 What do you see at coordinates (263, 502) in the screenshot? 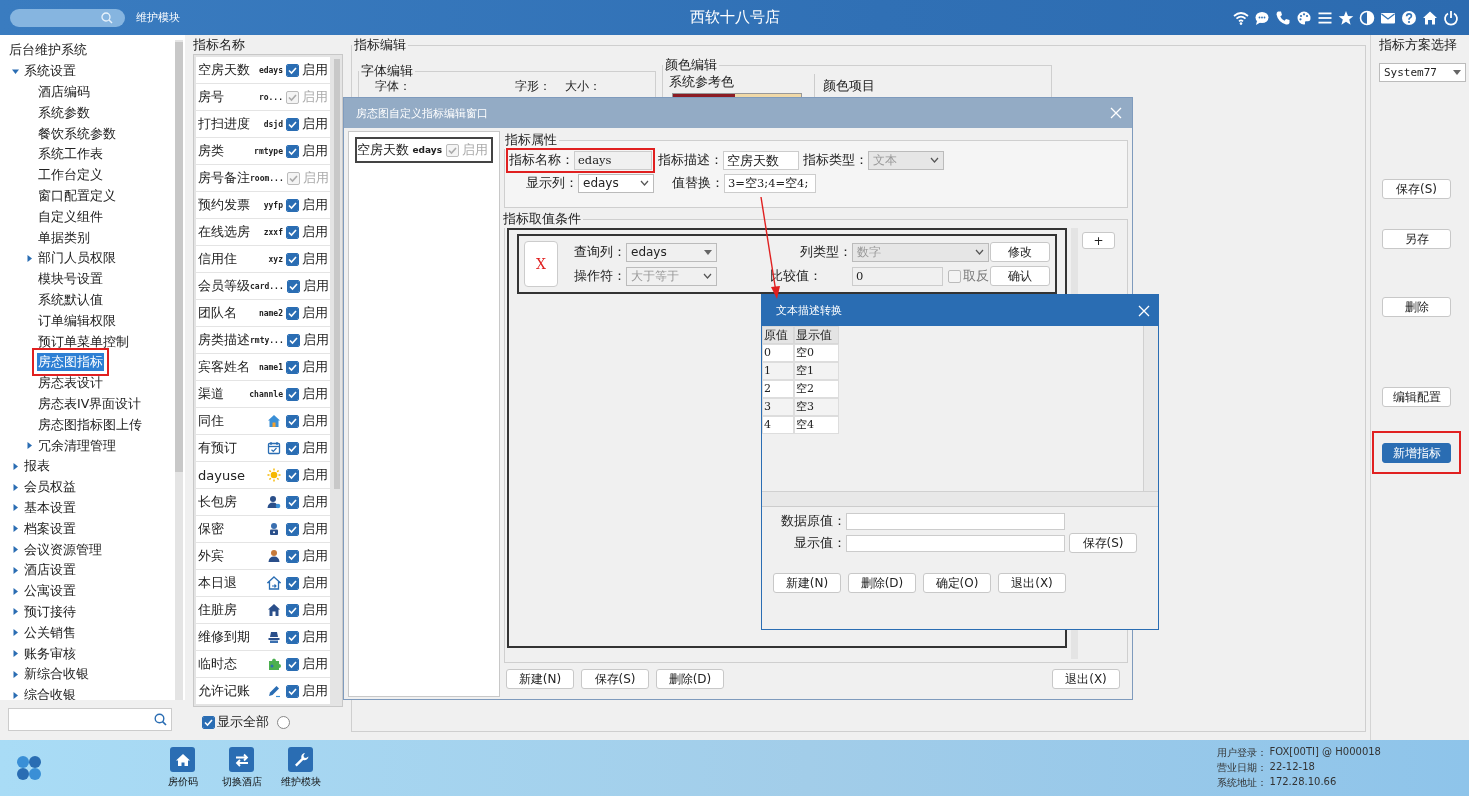
I see `list-row: 长包房 启用` at bounding box center [263, 502].